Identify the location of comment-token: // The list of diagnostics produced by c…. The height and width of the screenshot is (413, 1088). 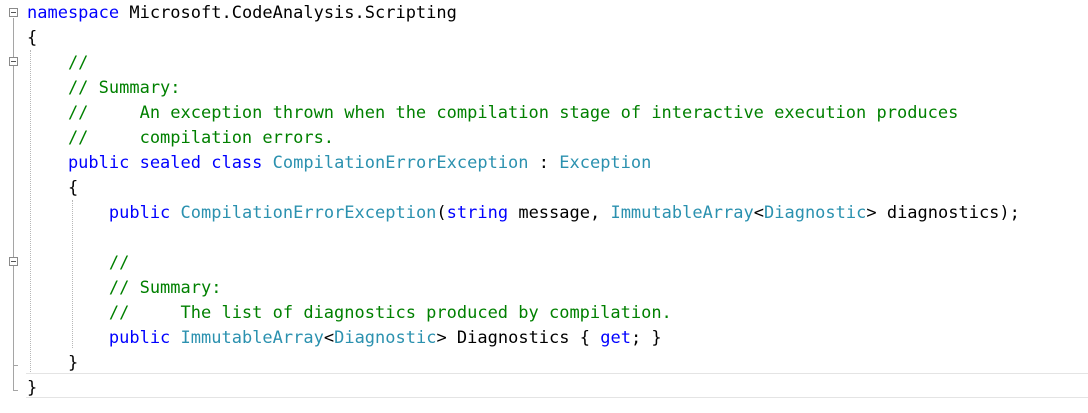
(349, 313).